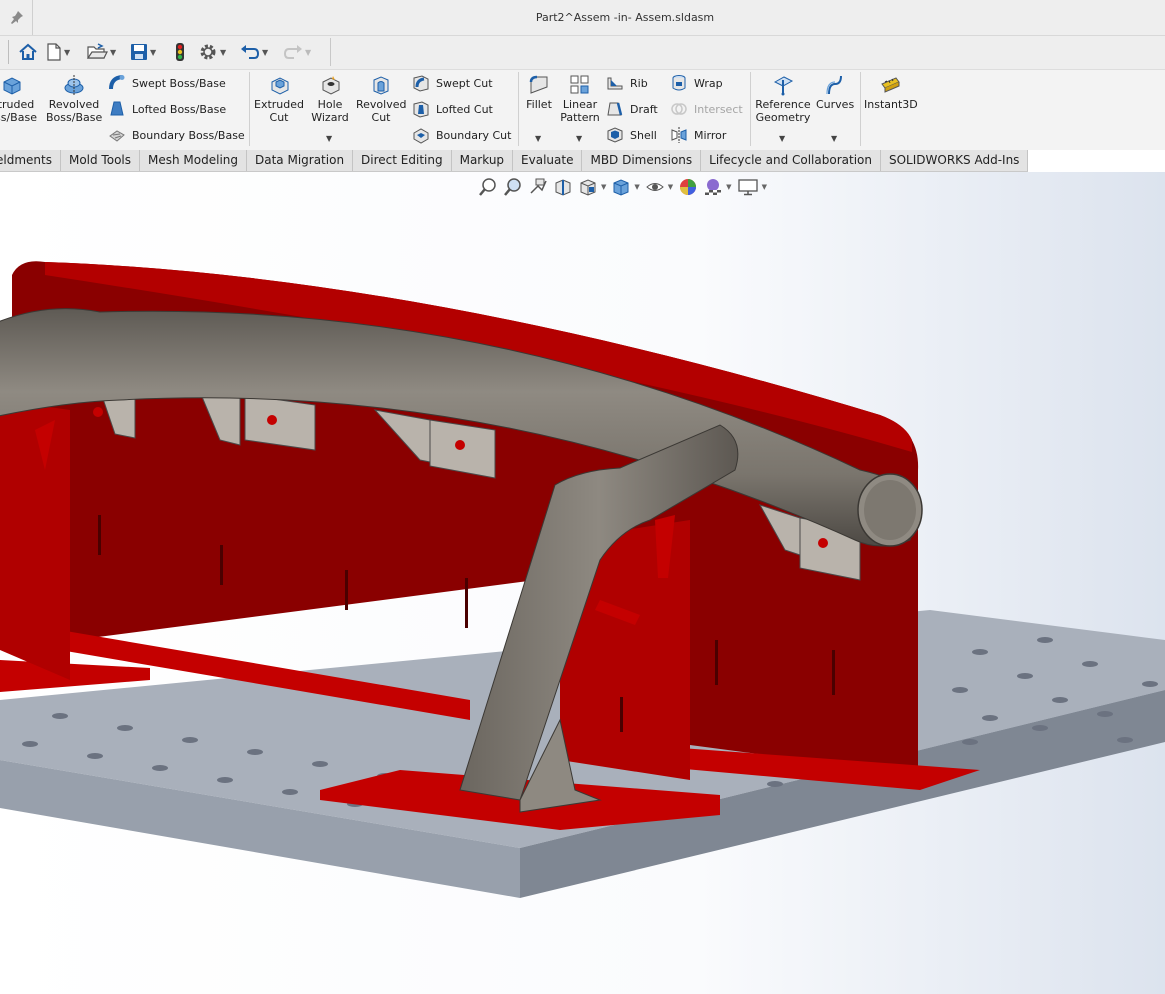 Image resolution: width=1165 pixels, height=994 pixels. I want to click on rib-button: Rib, so click(627, 83).